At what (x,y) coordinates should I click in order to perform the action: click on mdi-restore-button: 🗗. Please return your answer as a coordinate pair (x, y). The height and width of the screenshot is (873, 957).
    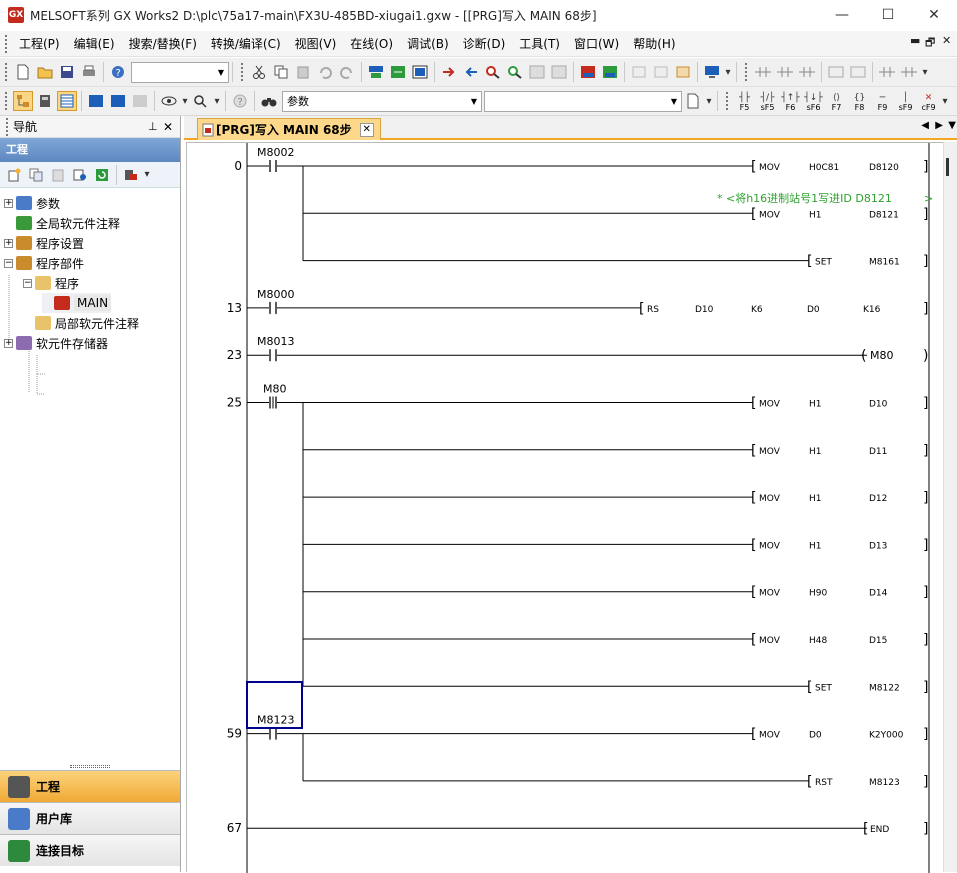
    Looking at the image, I should click on (930, 43).